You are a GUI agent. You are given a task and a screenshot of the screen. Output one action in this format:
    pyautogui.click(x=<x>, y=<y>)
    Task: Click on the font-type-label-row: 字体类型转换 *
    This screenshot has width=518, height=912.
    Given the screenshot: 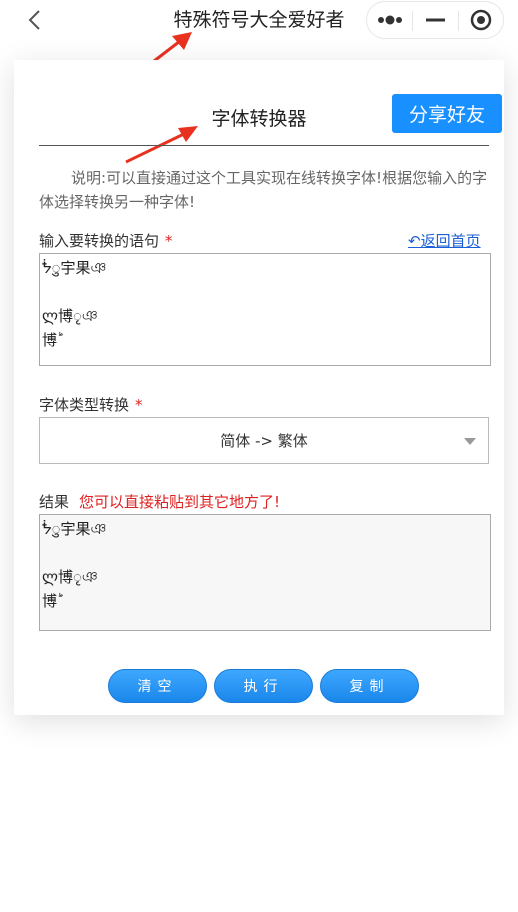 What is the action you would take?
    pyautogui.click(x=91, y=404)
    